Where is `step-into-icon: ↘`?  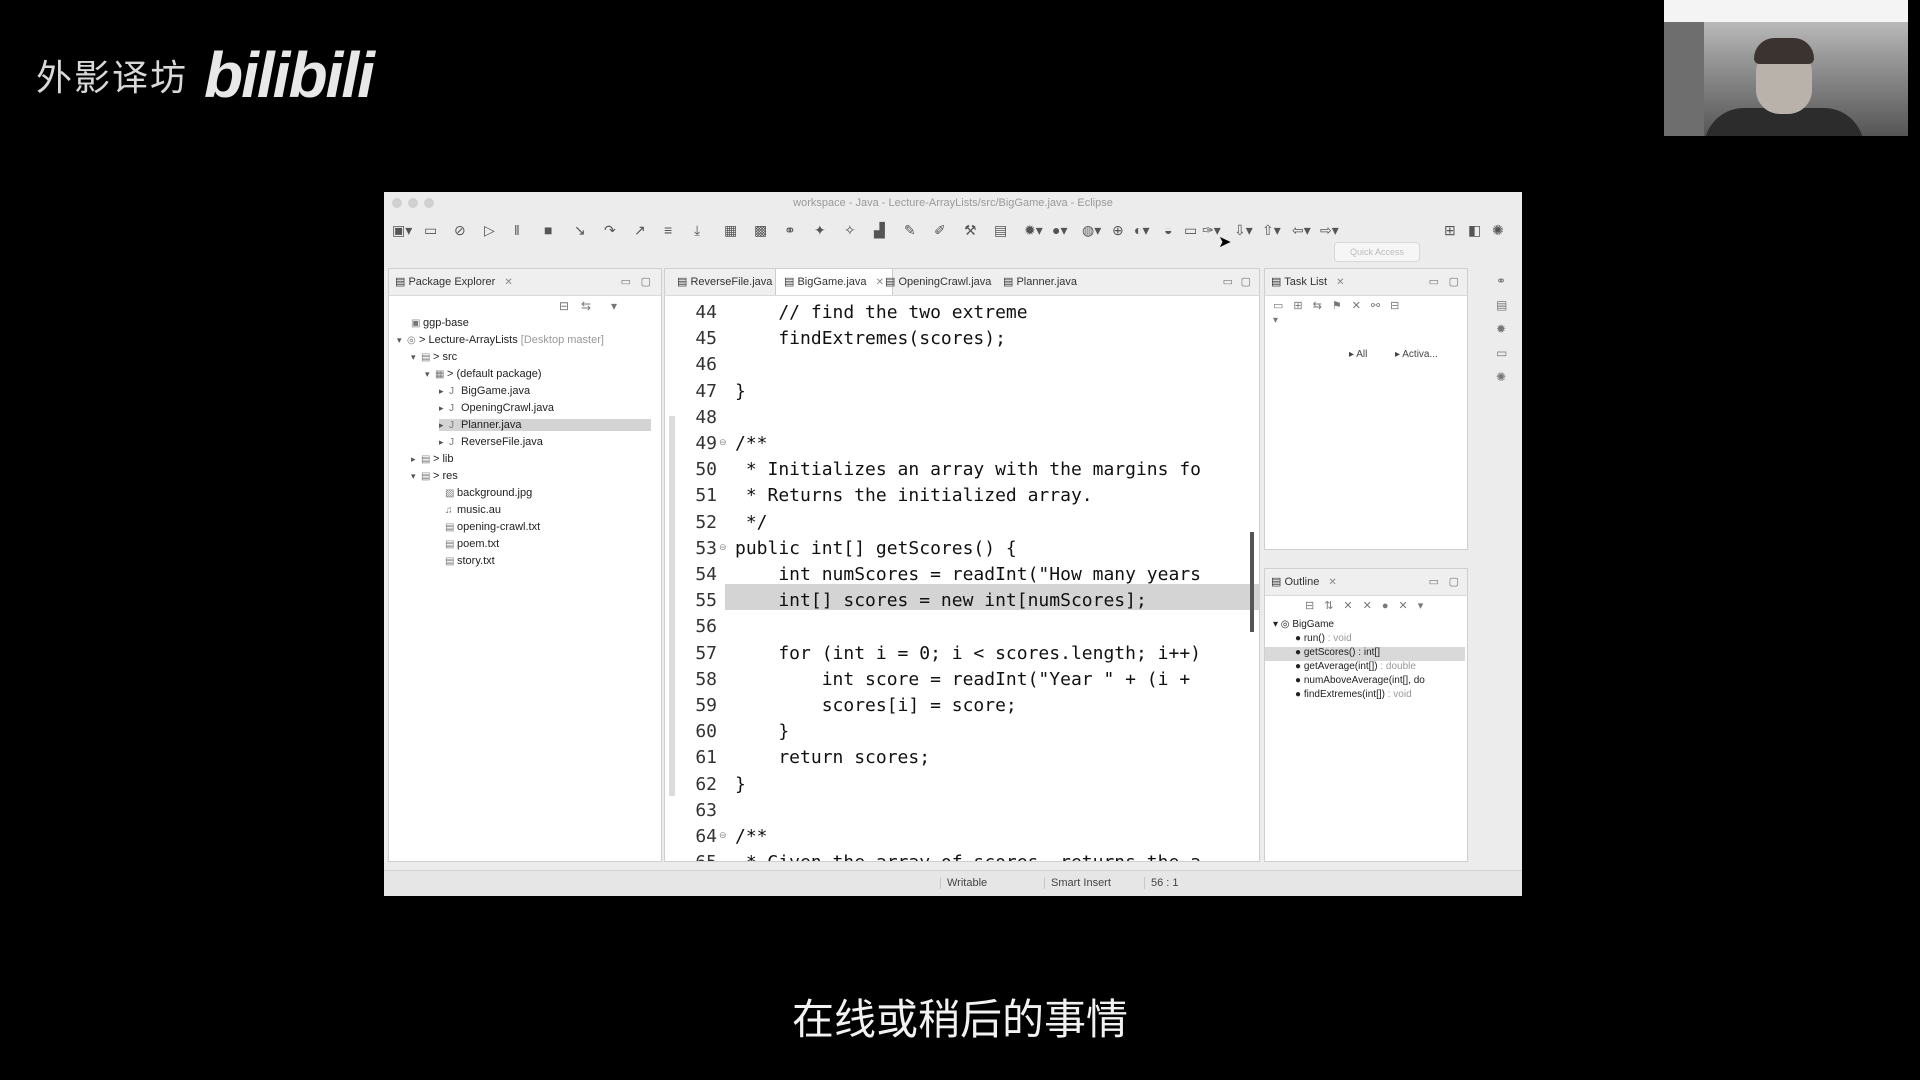
step-into-icon: ↘ is located at coordinates (580, 230).